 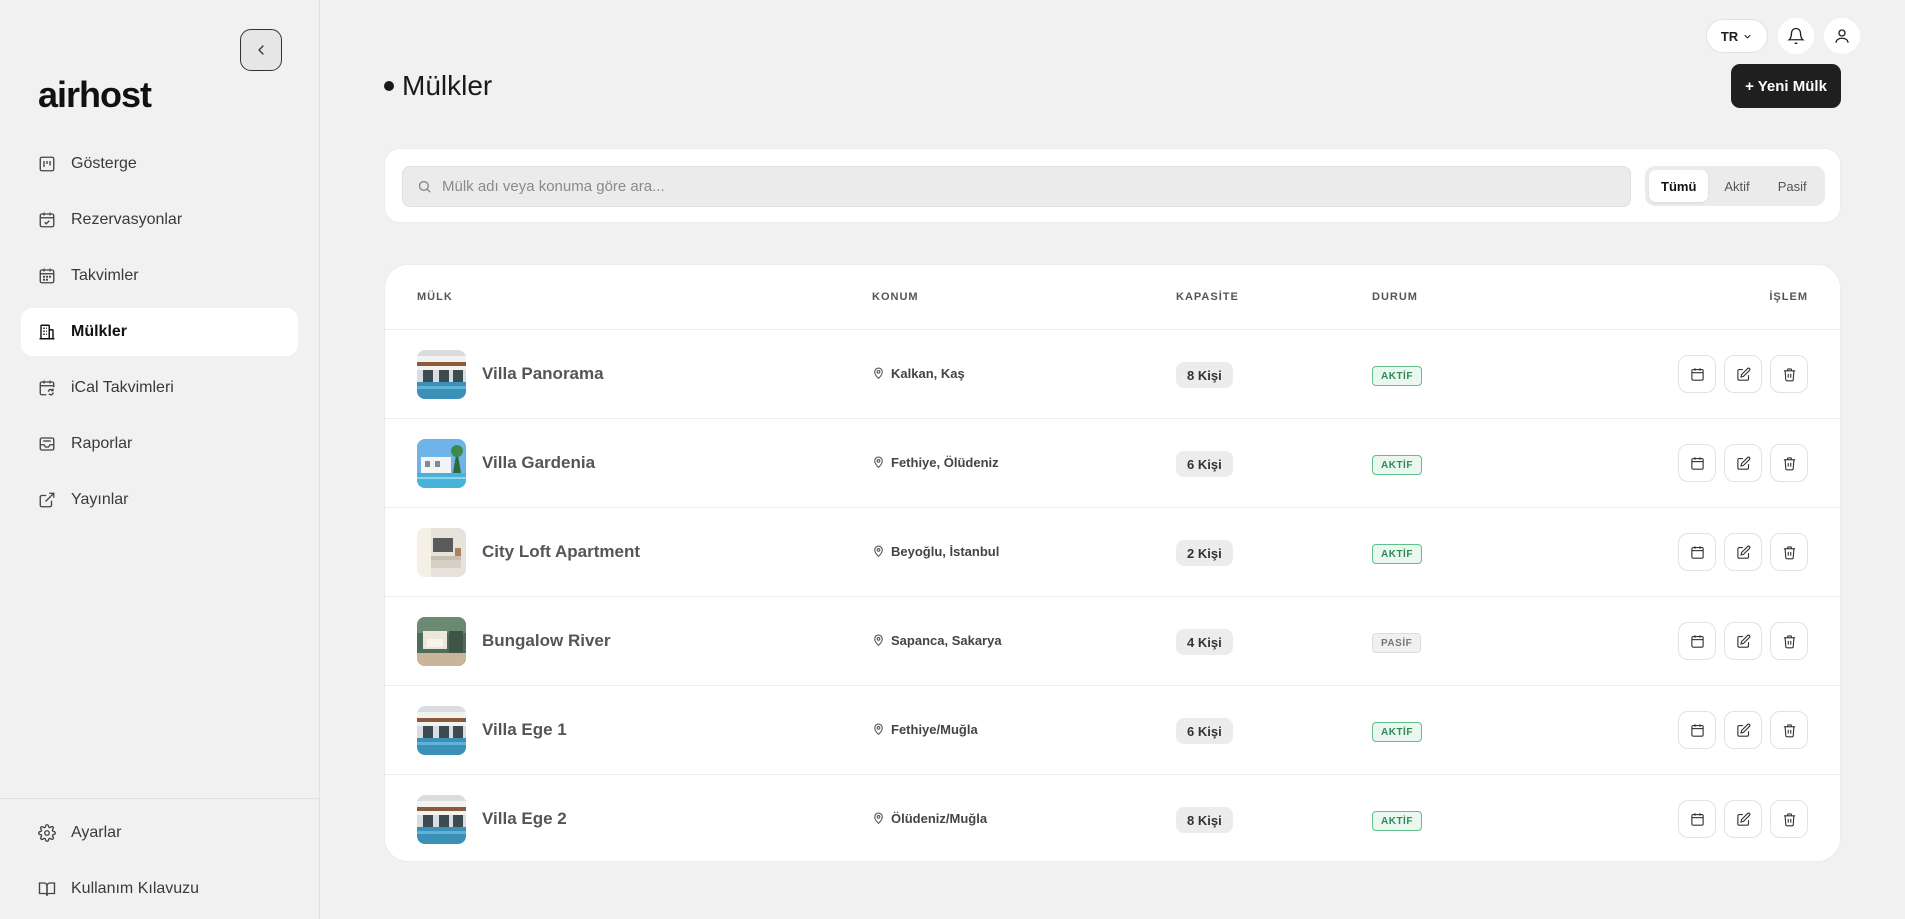 What do you see at coordinates (438, 86) in the screenshot?
I see `page-title: Mülkler` at bounding box center [438, 86].